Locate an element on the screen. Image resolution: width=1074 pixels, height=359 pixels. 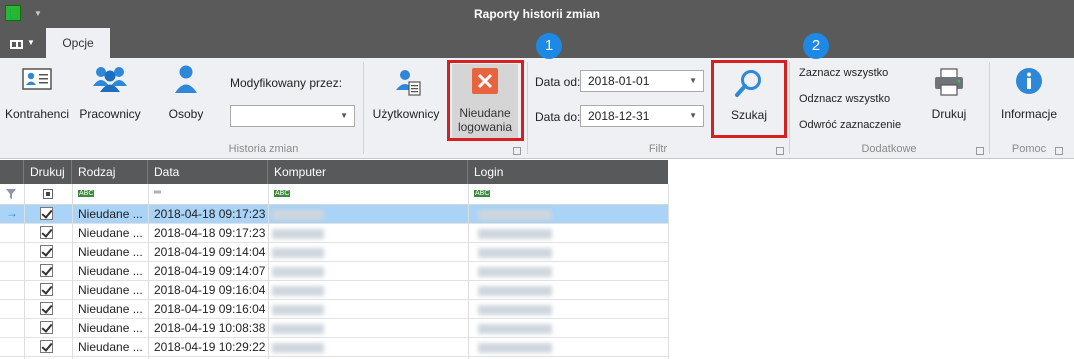
cell-data: 2018-04-19 09:16:04 is located at coordinates (210, 290).